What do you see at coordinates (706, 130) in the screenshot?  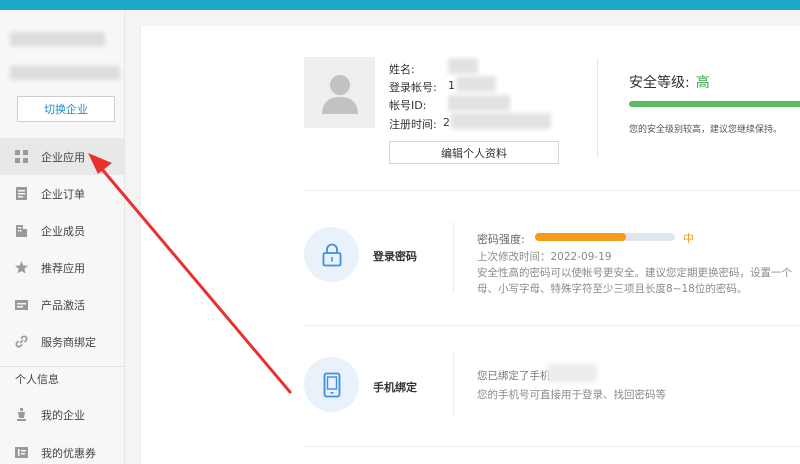 I see `security-level-note: 您的安全级别较高，建议您继续保持。` at bounding box center [706, 130].